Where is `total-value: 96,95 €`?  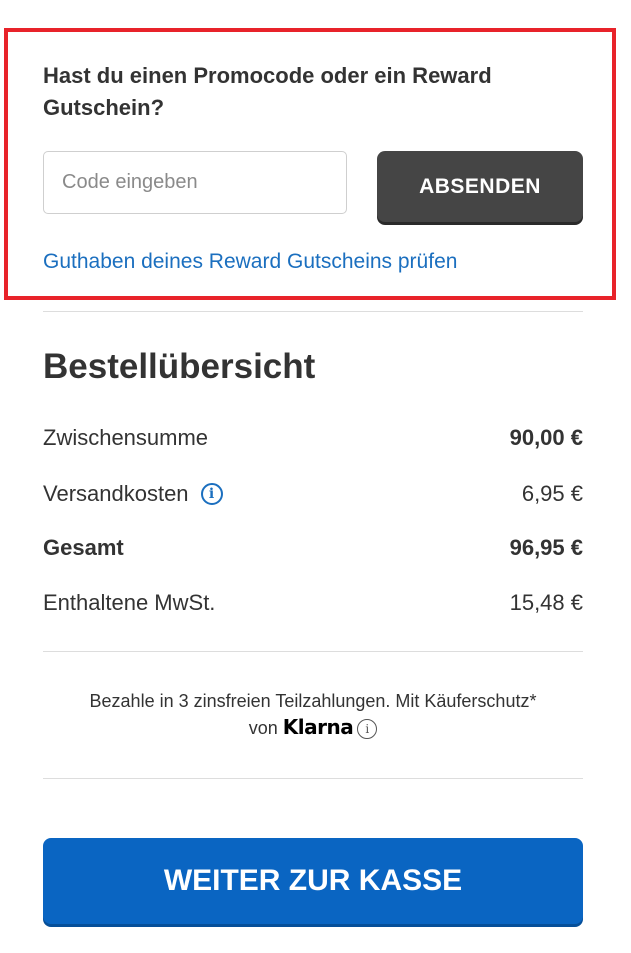
total-value: 96,95 € is located at coordinates (546, 547).